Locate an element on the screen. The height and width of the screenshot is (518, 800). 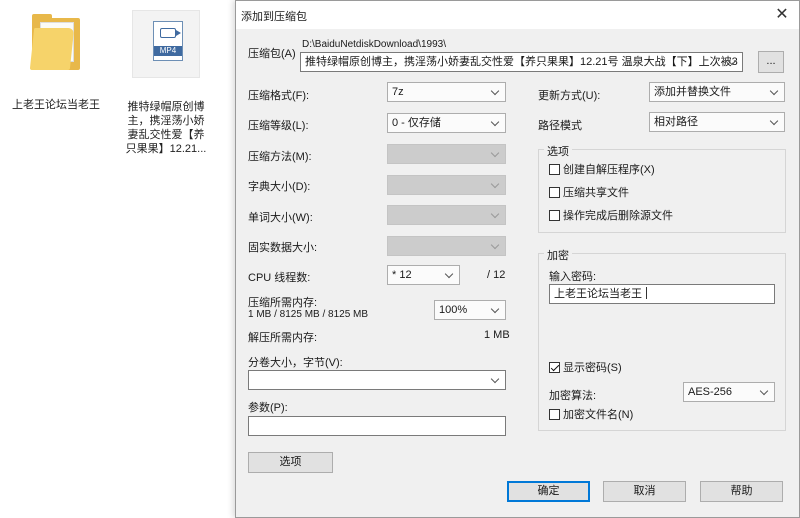
encryption-method-label: 加密算法: is located at coordinates (573, 396).